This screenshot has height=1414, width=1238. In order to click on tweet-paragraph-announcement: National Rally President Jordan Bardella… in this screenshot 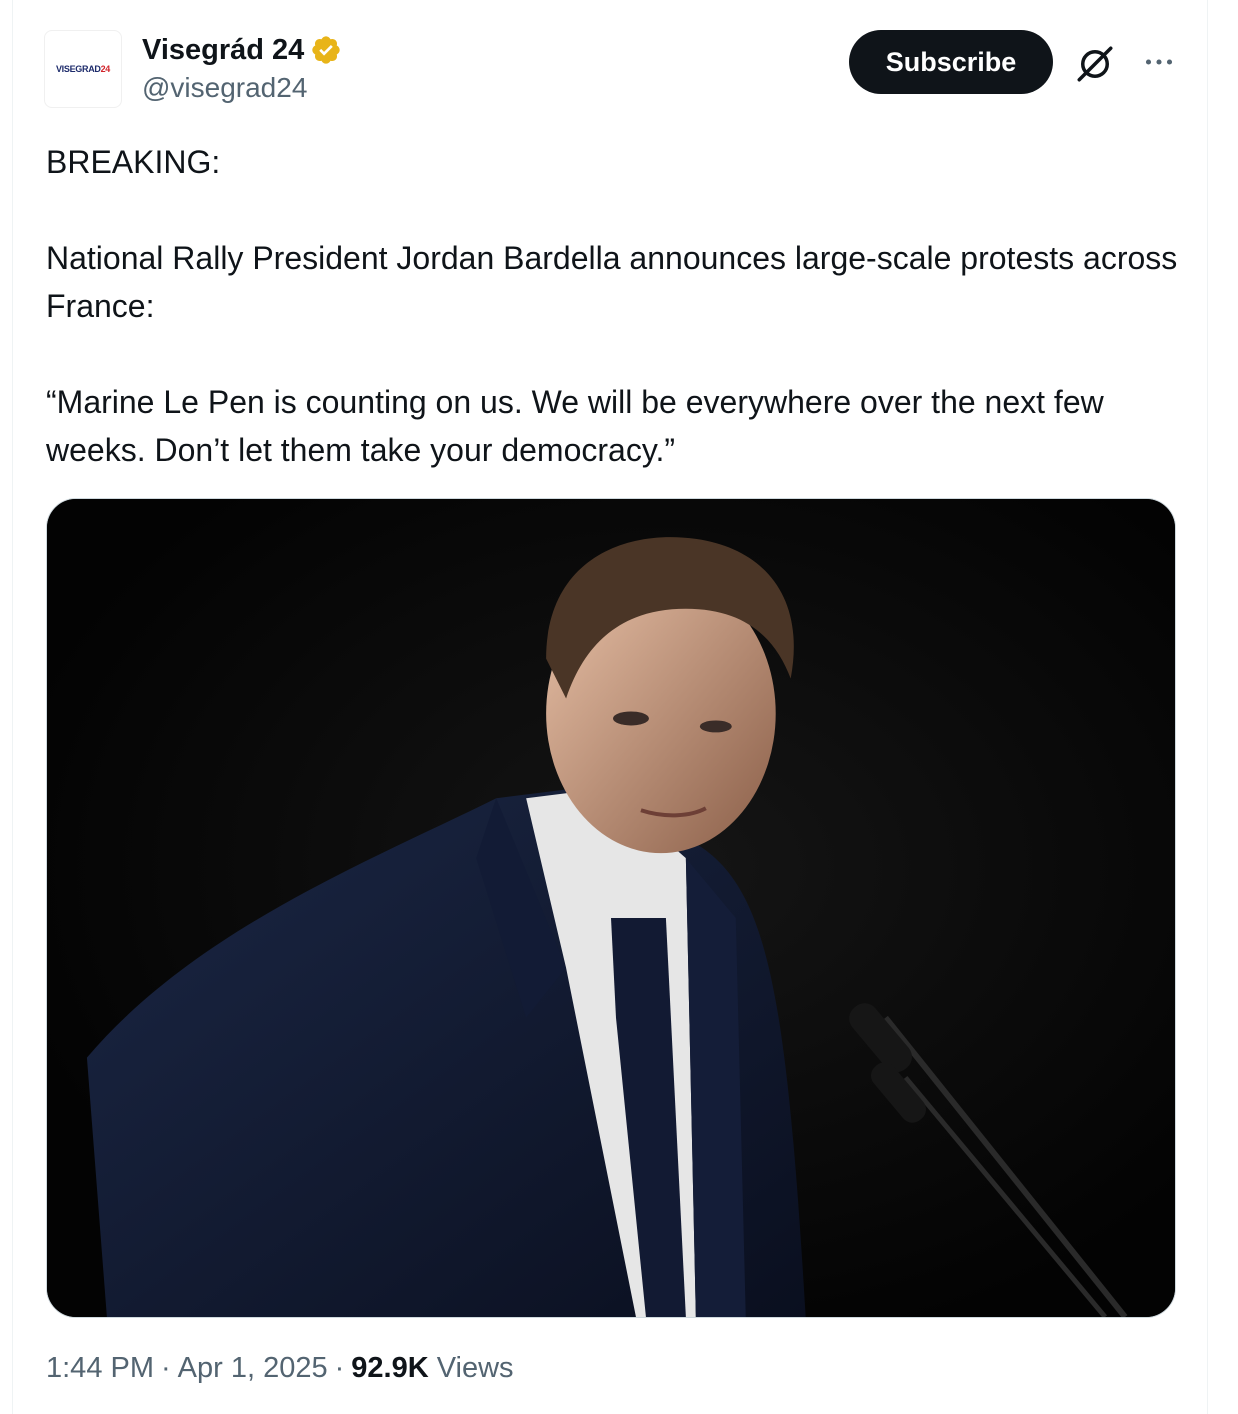, I will do `click(612, 282)`.